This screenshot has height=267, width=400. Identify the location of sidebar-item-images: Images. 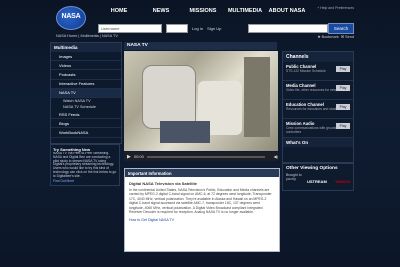
(86, 57).